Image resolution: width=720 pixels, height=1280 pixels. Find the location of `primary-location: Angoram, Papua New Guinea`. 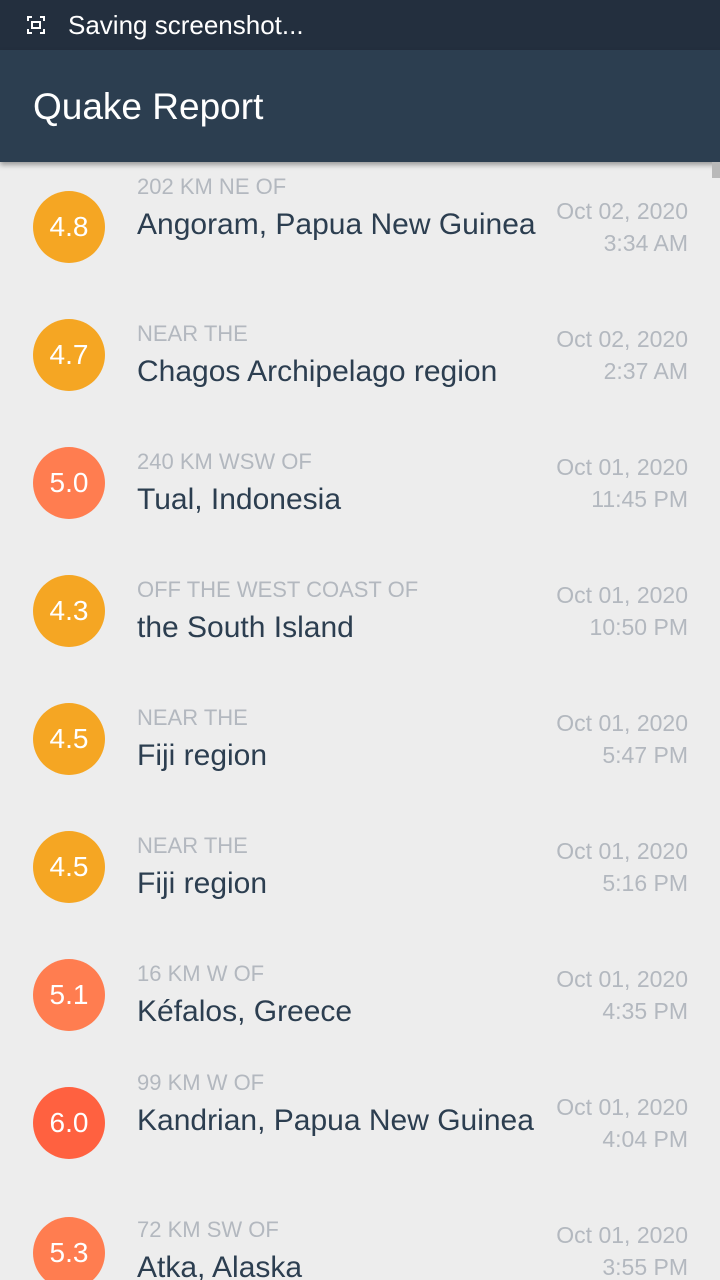

primary-location: Angoram, Papua New Guinea is located at coordinates (336, 224).